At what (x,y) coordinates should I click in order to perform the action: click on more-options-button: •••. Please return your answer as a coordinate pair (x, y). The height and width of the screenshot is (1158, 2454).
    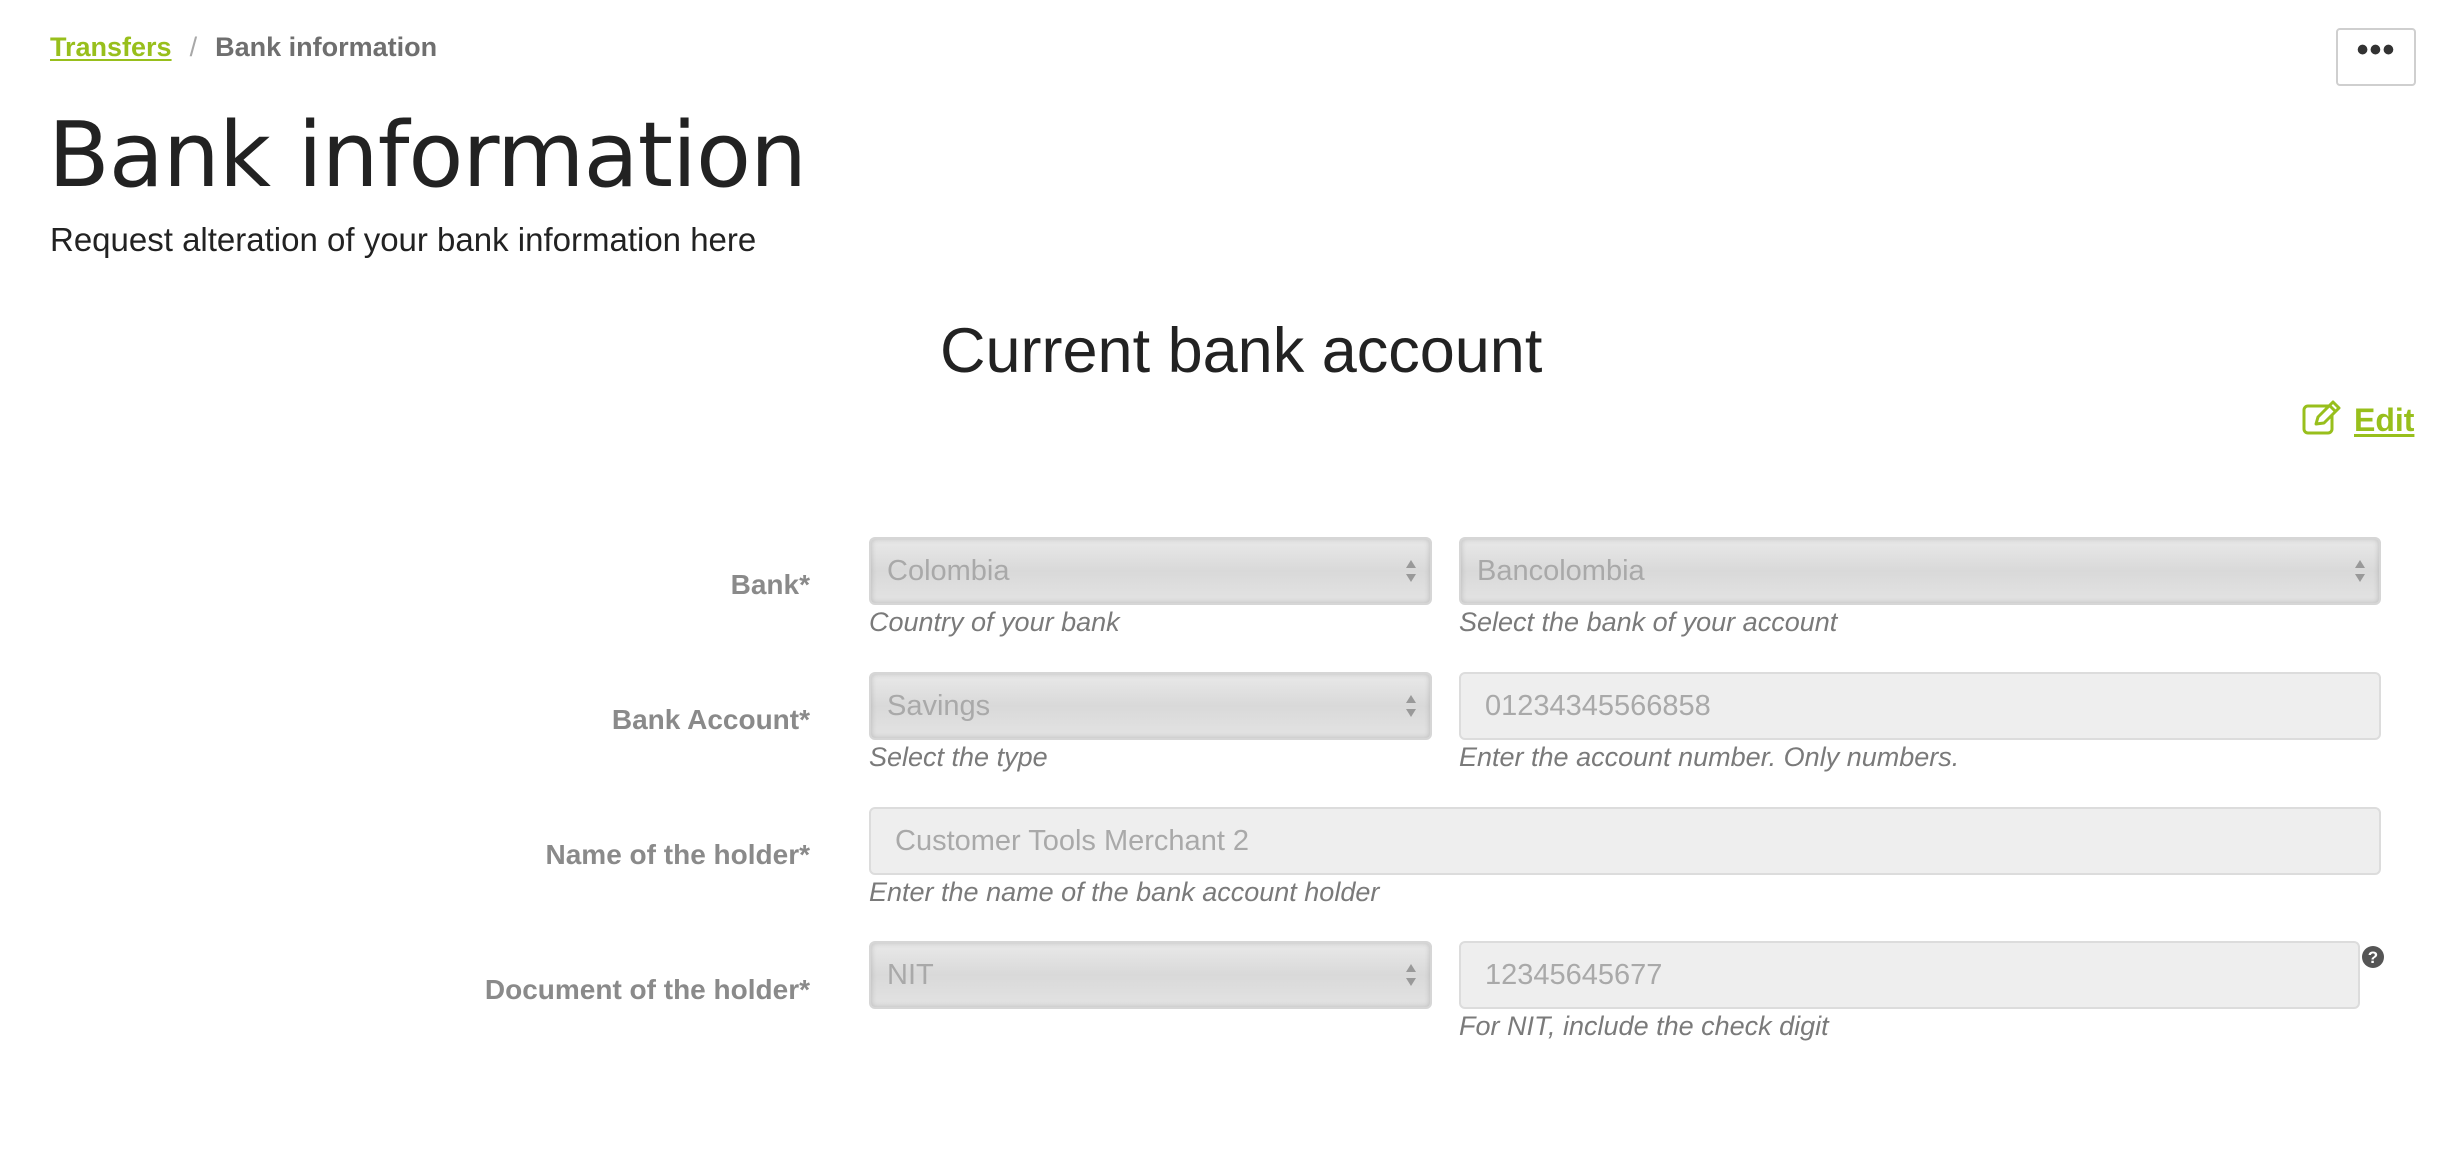
    Looking at the image, I should click on (2376, 57).